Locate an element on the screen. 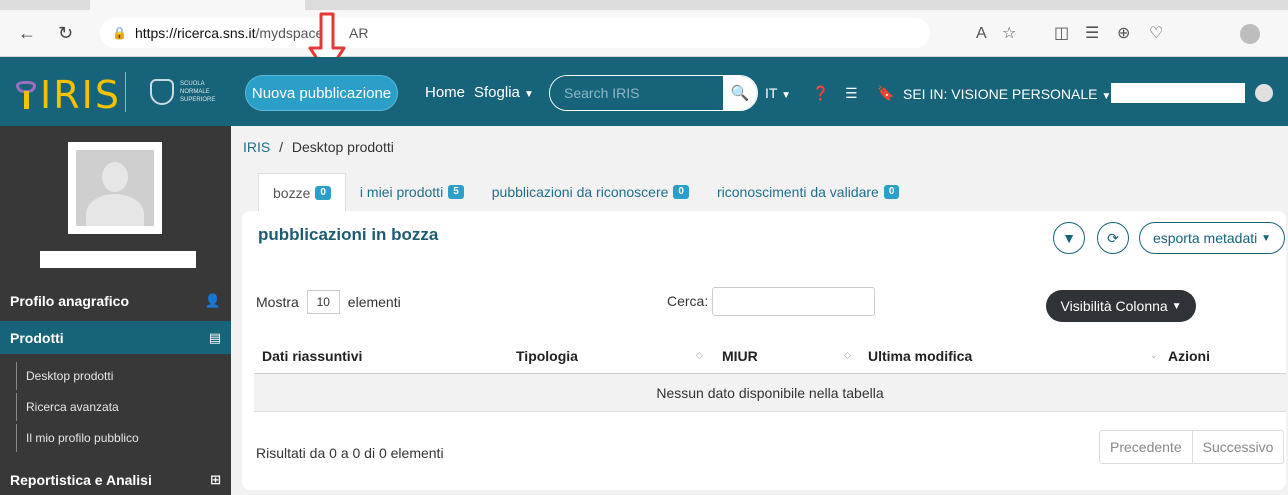 This screenshot has width=1288, height=495. export-label: esporta metadati is located at coordinates (1205, 238).